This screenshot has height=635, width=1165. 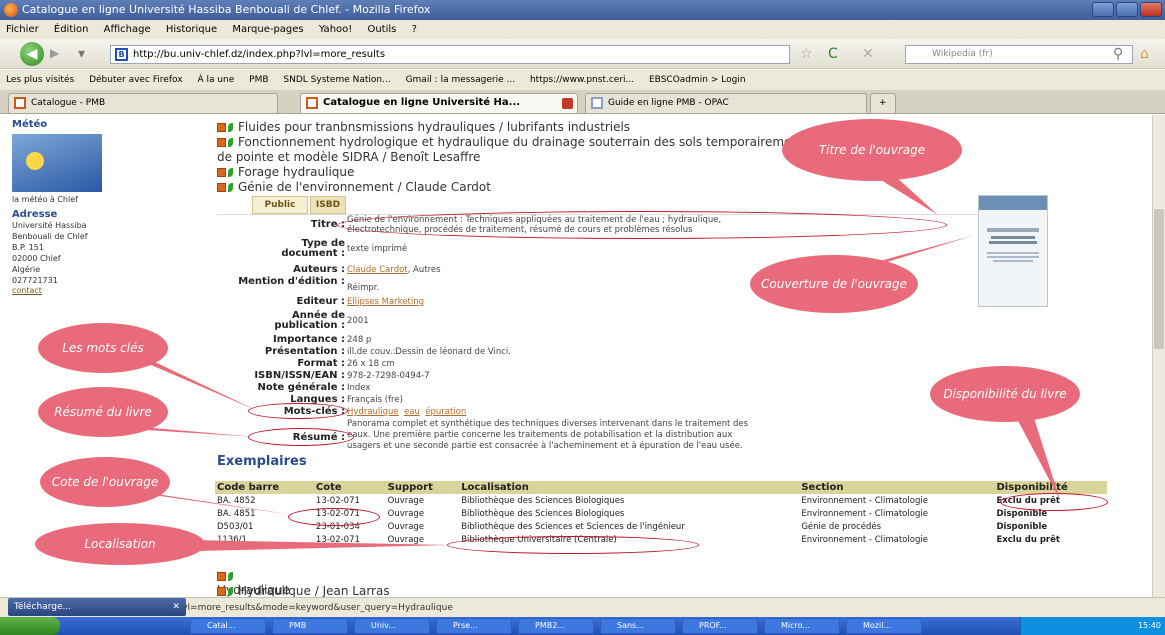 I want to click on new-tab-button: +, so click(x=883, y=103).